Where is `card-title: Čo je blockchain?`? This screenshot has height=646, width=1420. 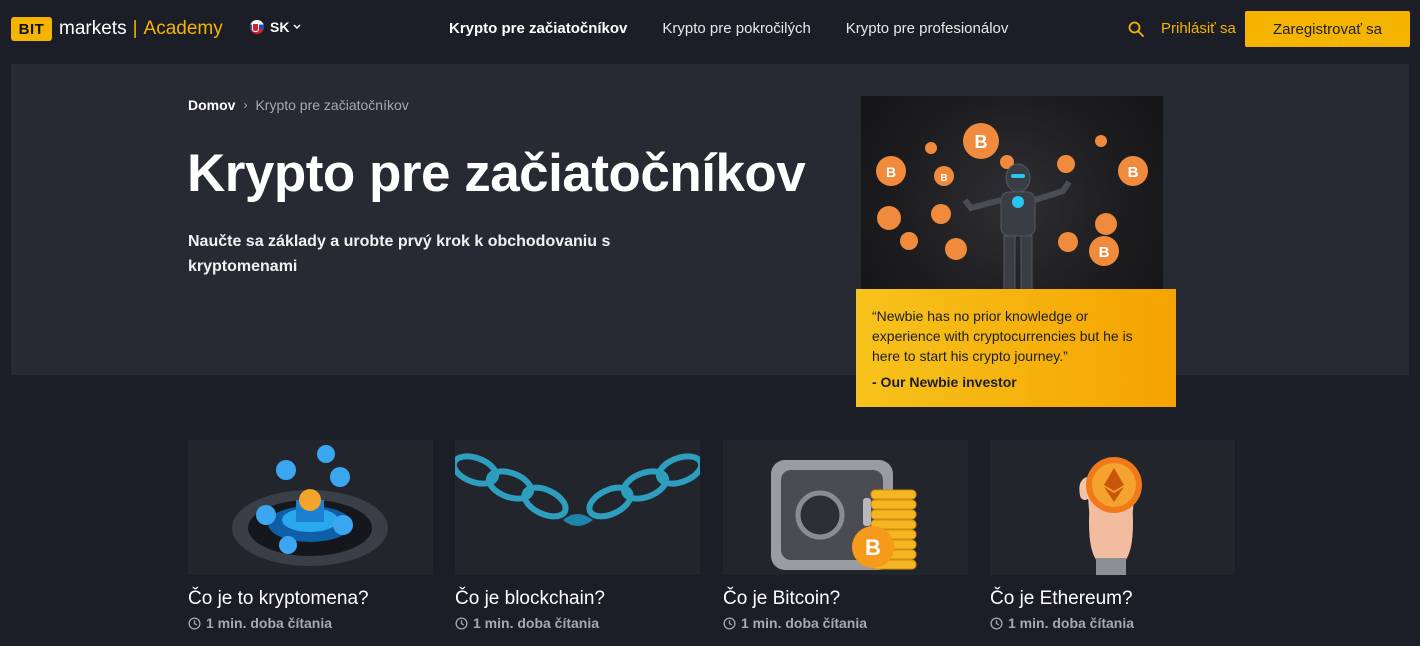 card-title: Čo je blockchain? is located at coordinates (530, 598).